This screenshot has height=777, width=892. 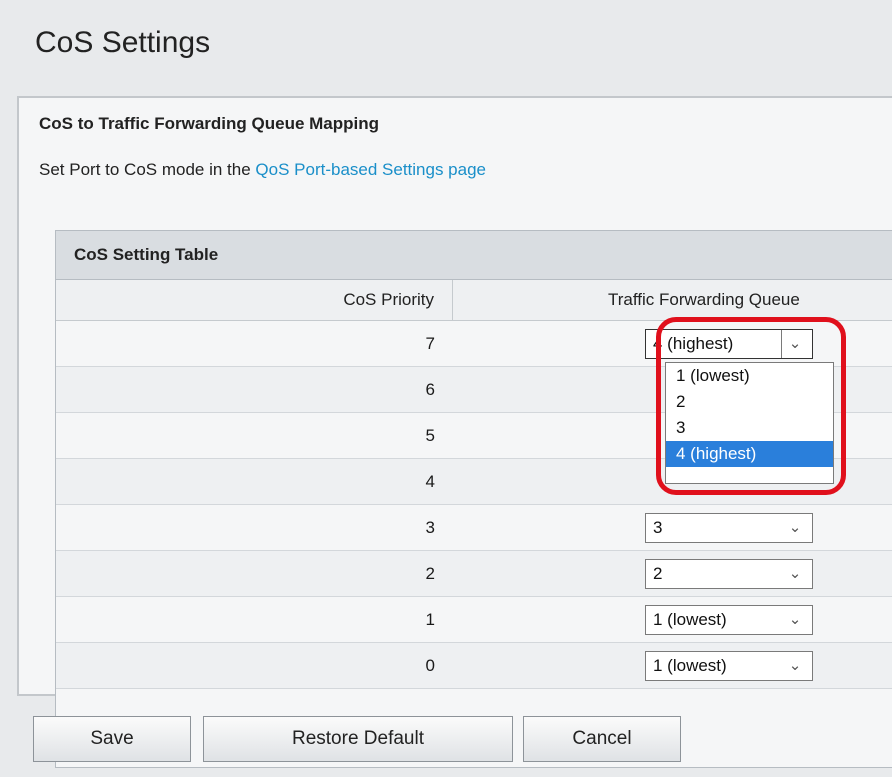 I want to click on cos-priority-cell: 5, so click(x=430, y=435).